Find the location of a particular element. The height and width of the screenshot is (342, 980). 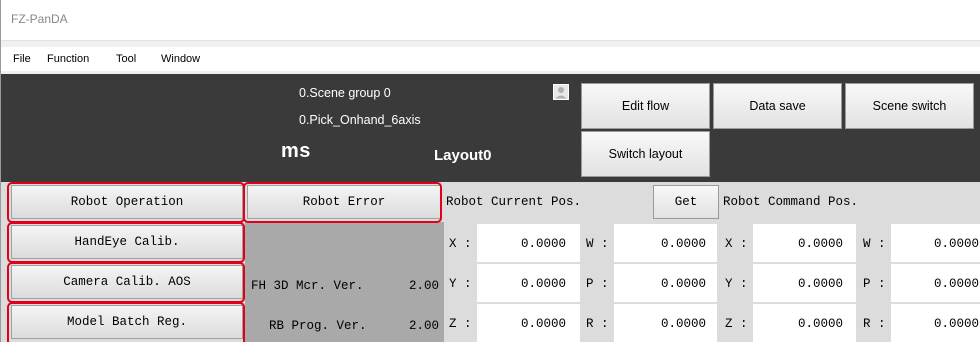

switch-layout-button: Switch layout is located at coordinates (645, 154).